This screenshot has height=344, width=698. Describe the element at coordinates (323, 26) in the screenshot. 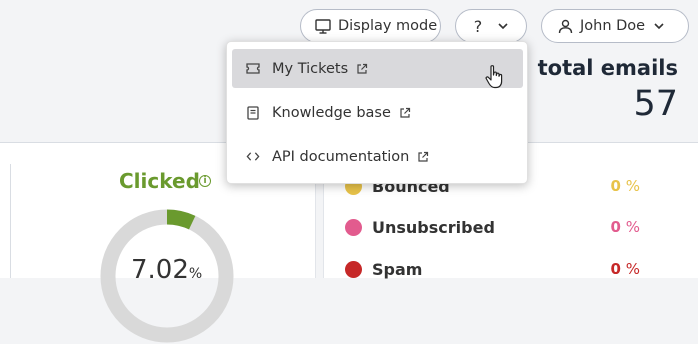

I see `monitor-icon` at that location.